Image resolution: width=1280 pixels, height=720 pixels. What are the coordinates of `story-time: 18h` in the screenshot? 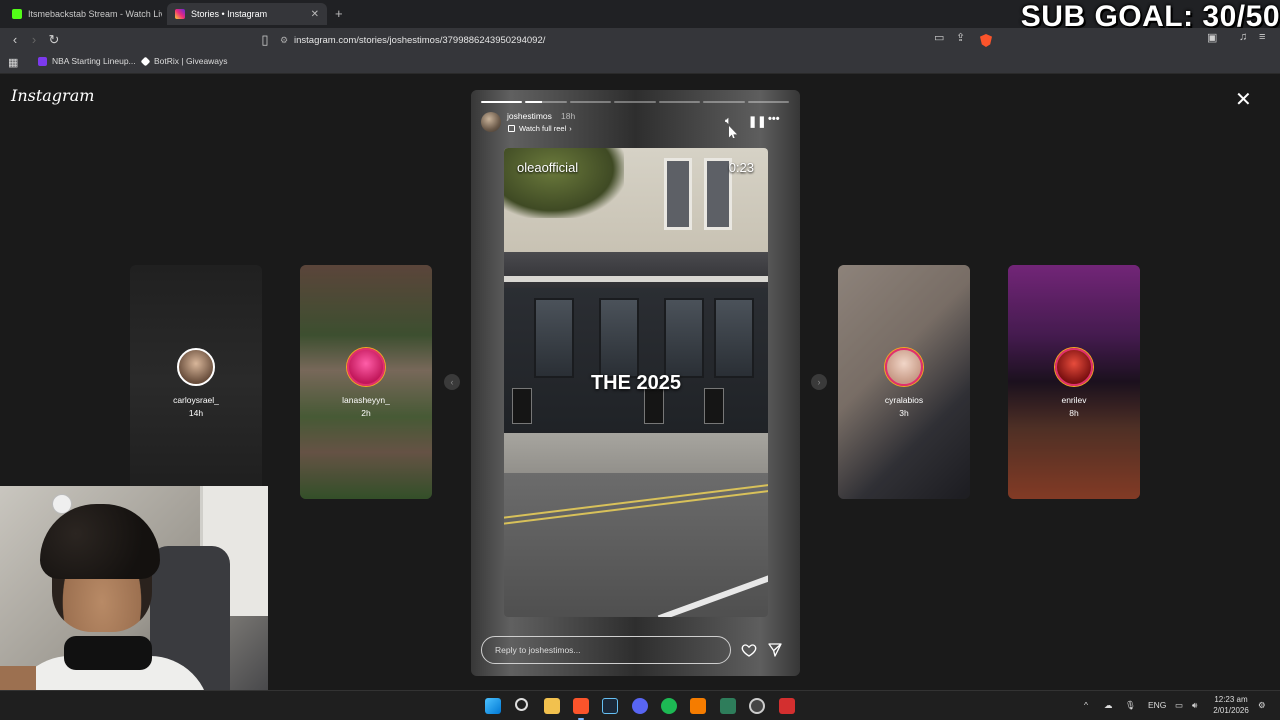 It's located at (568, 116).